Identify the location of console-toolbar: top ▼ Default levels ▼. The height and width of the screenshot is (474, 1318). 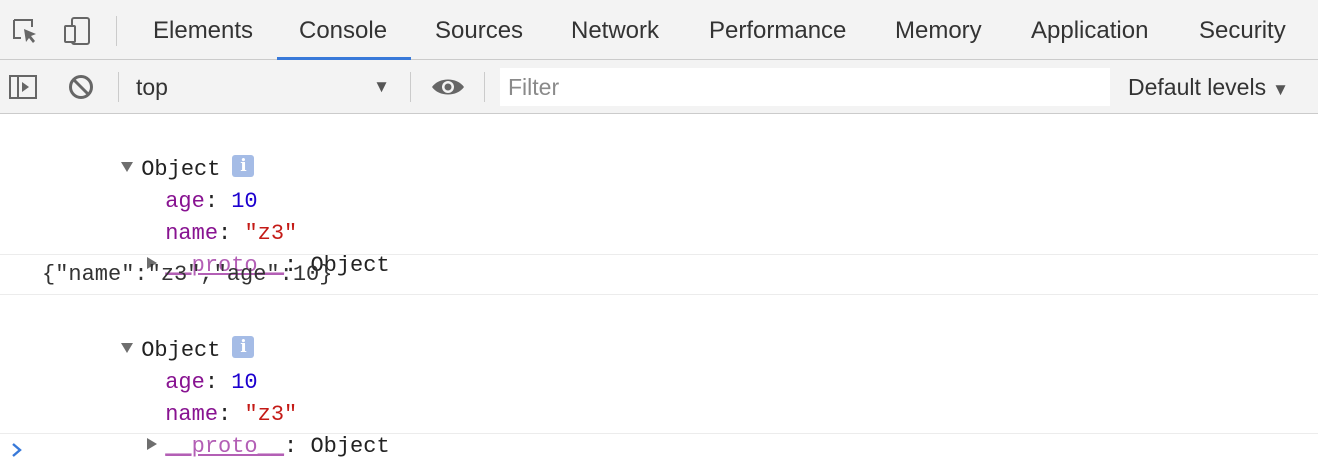
(659, 87).